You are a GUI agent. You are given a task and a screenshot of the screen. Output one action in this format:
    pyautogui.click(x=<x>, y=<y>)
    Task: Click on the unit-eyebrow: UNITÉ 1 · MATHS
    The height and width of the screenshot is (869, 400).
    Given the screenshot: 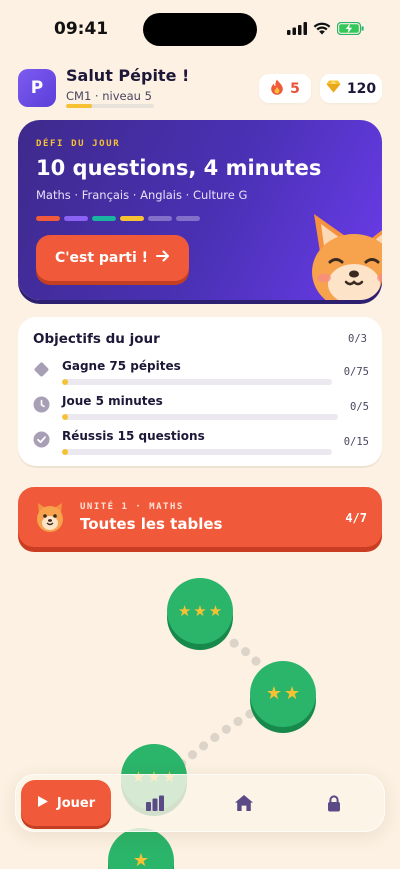 What is the action you would take?
    pyautogui.click(x=132, y=507)
    